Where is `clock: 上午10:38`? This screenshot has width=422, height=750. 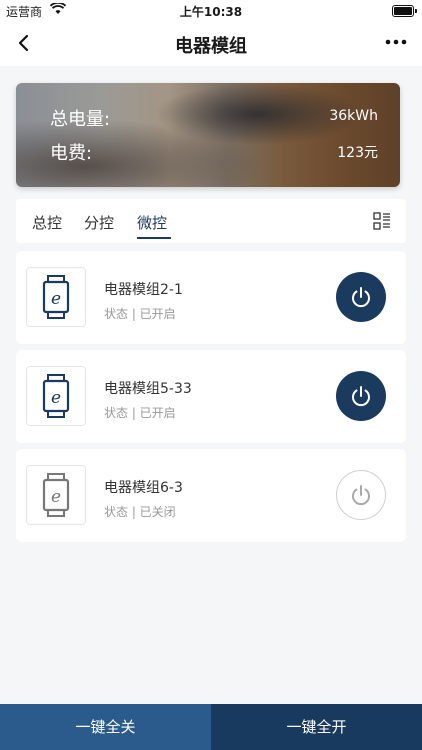
clock: 上午10:38 is located at coordinates (211, 12).